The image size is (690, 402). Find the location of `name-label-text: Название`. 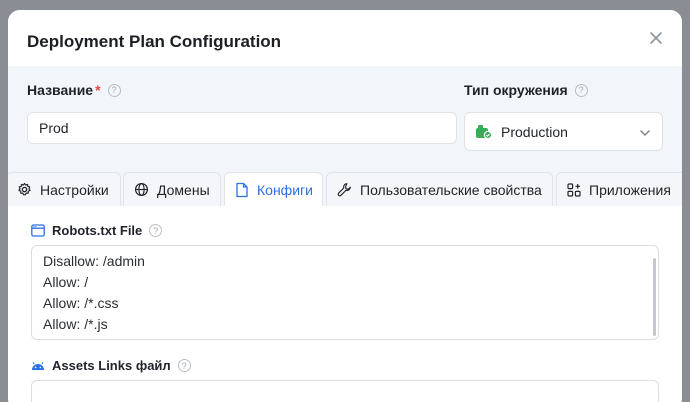

name-label-text: Название is located at coordinates (60, 90).